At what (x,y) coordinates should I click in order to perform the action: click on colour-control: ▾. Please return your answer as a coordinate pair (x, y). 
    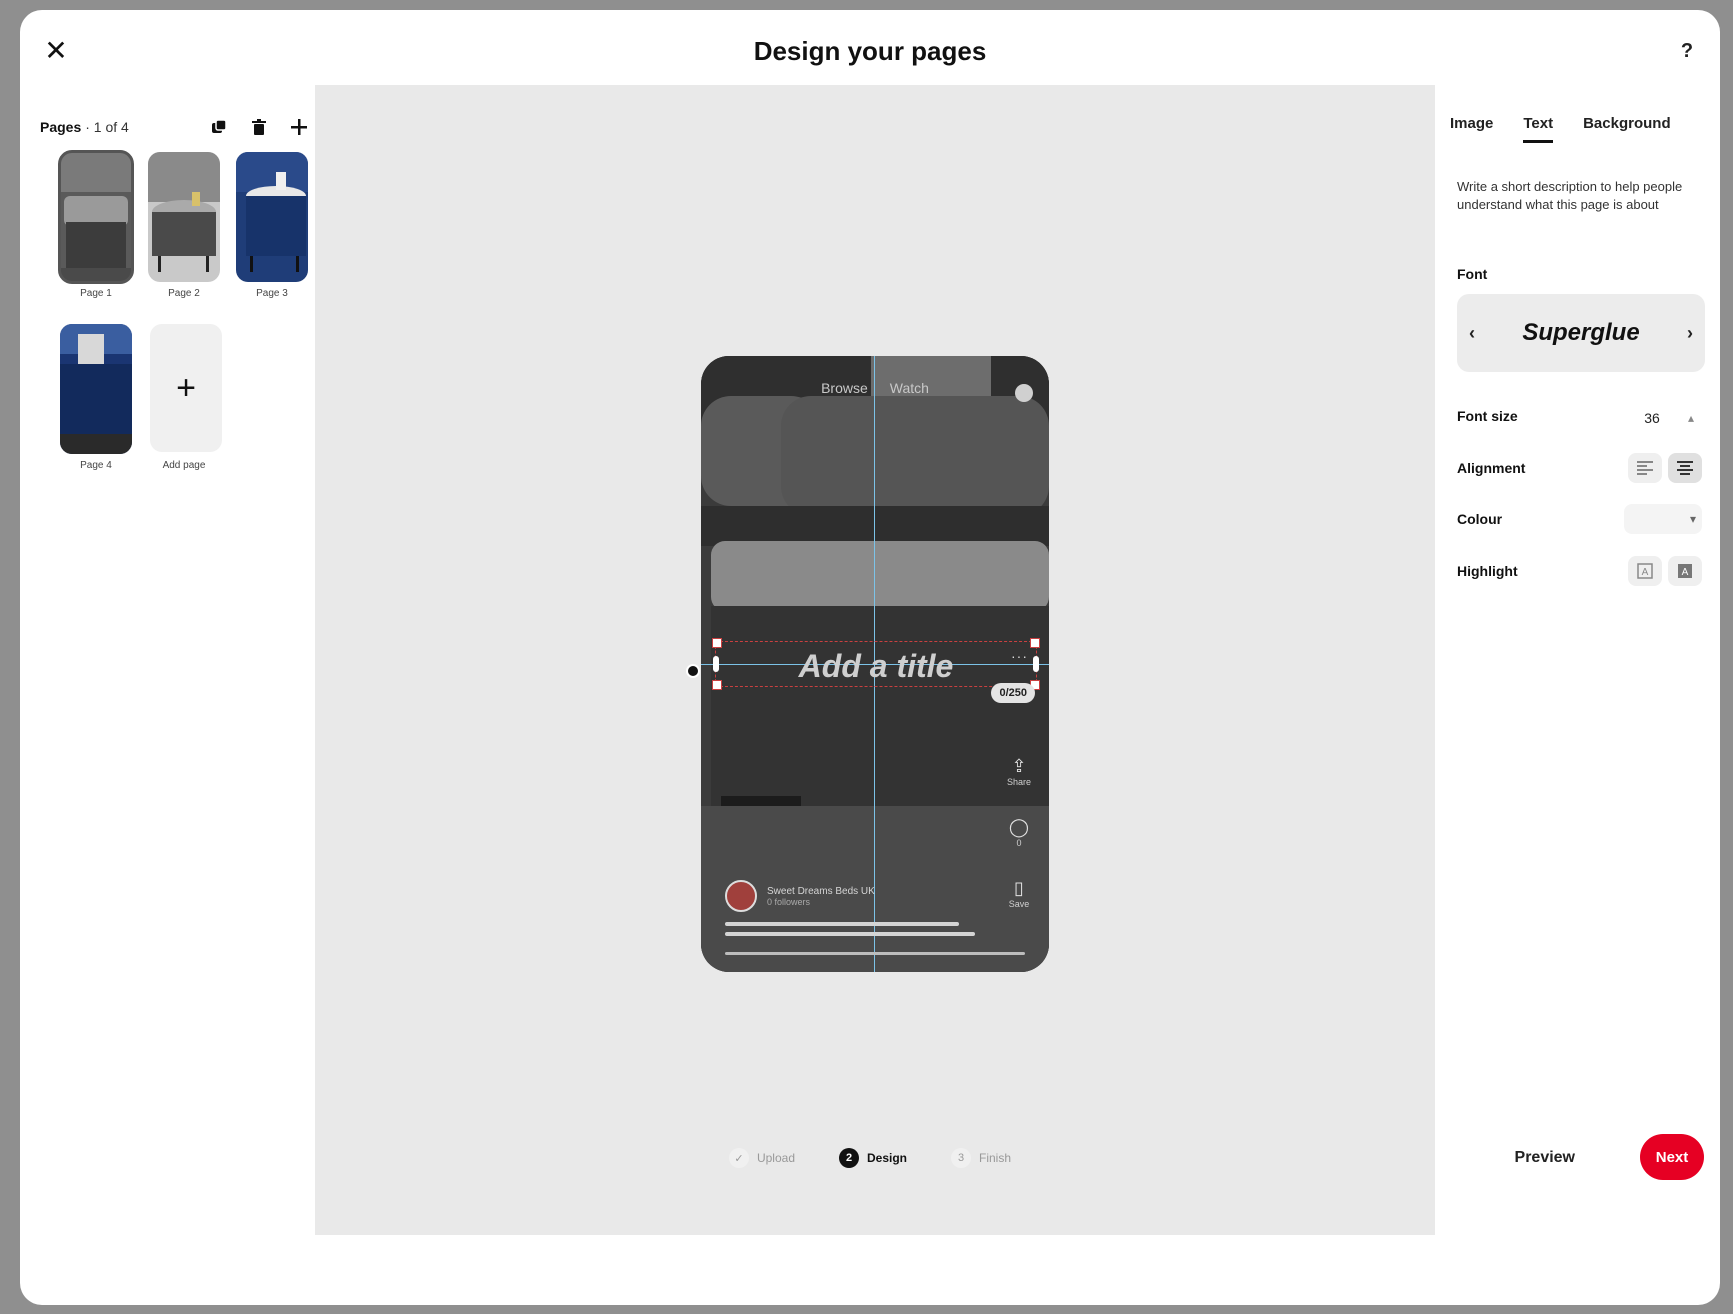
    Looking at the image, I should click on (1663, 519).